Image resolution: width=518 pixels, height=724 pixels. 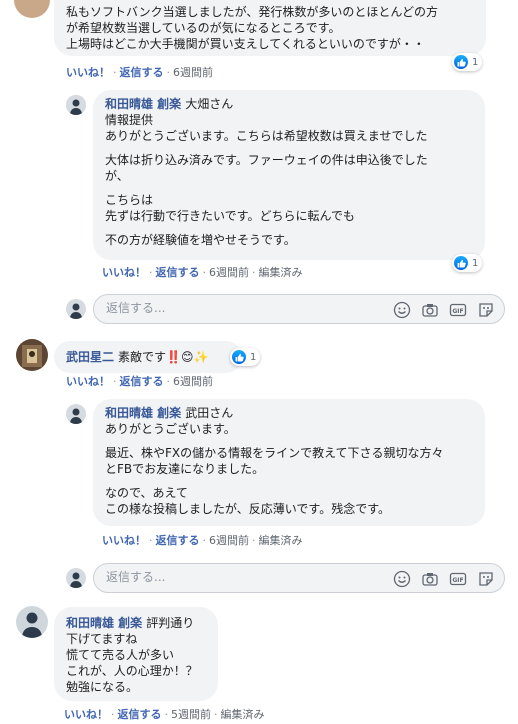 I want to click on comment-text: 素敵です‼️😊✨, so click(x=163, y=357).